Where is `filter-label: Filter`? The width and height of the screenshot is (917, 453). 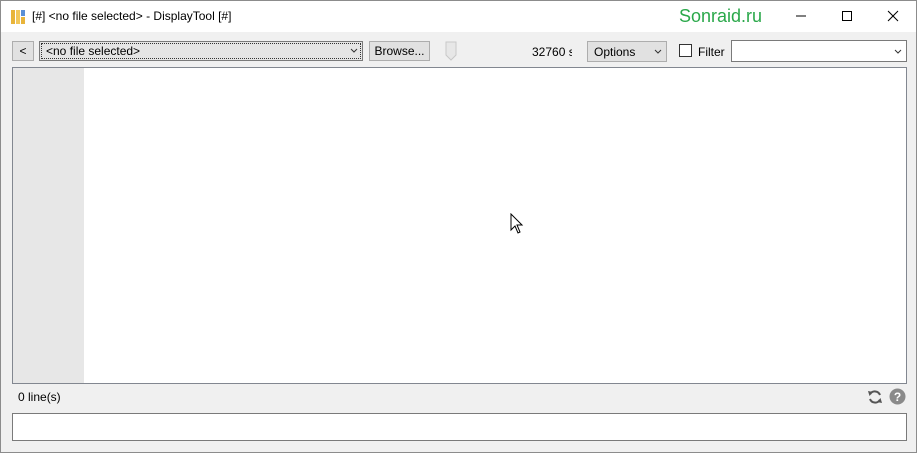
filter-label: Filter is located at coordinates (711, 52).